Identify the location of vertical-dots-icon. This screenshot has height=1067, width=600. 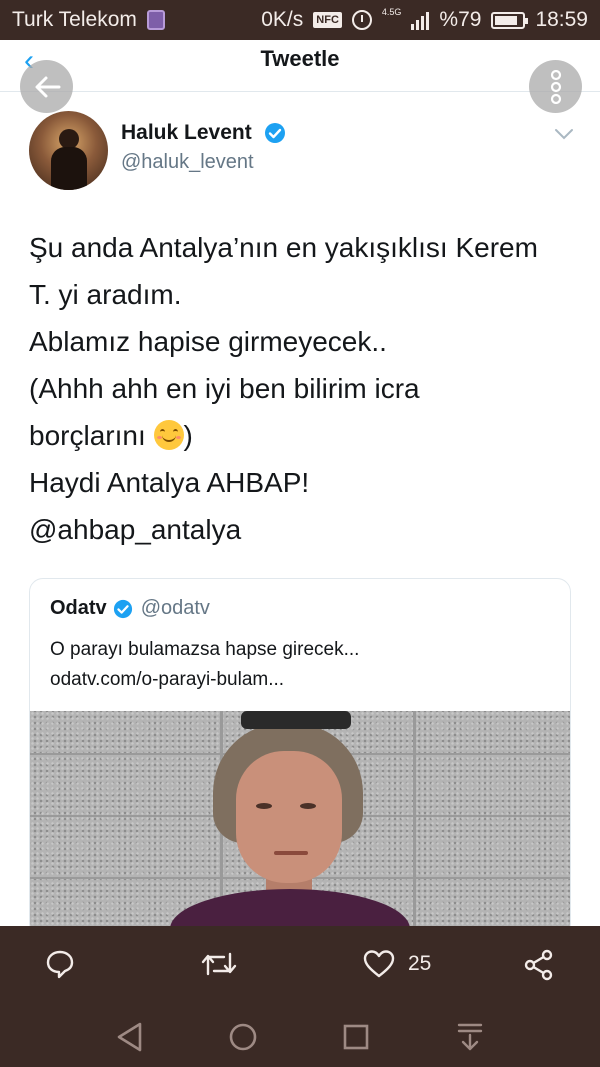
(555, 86).